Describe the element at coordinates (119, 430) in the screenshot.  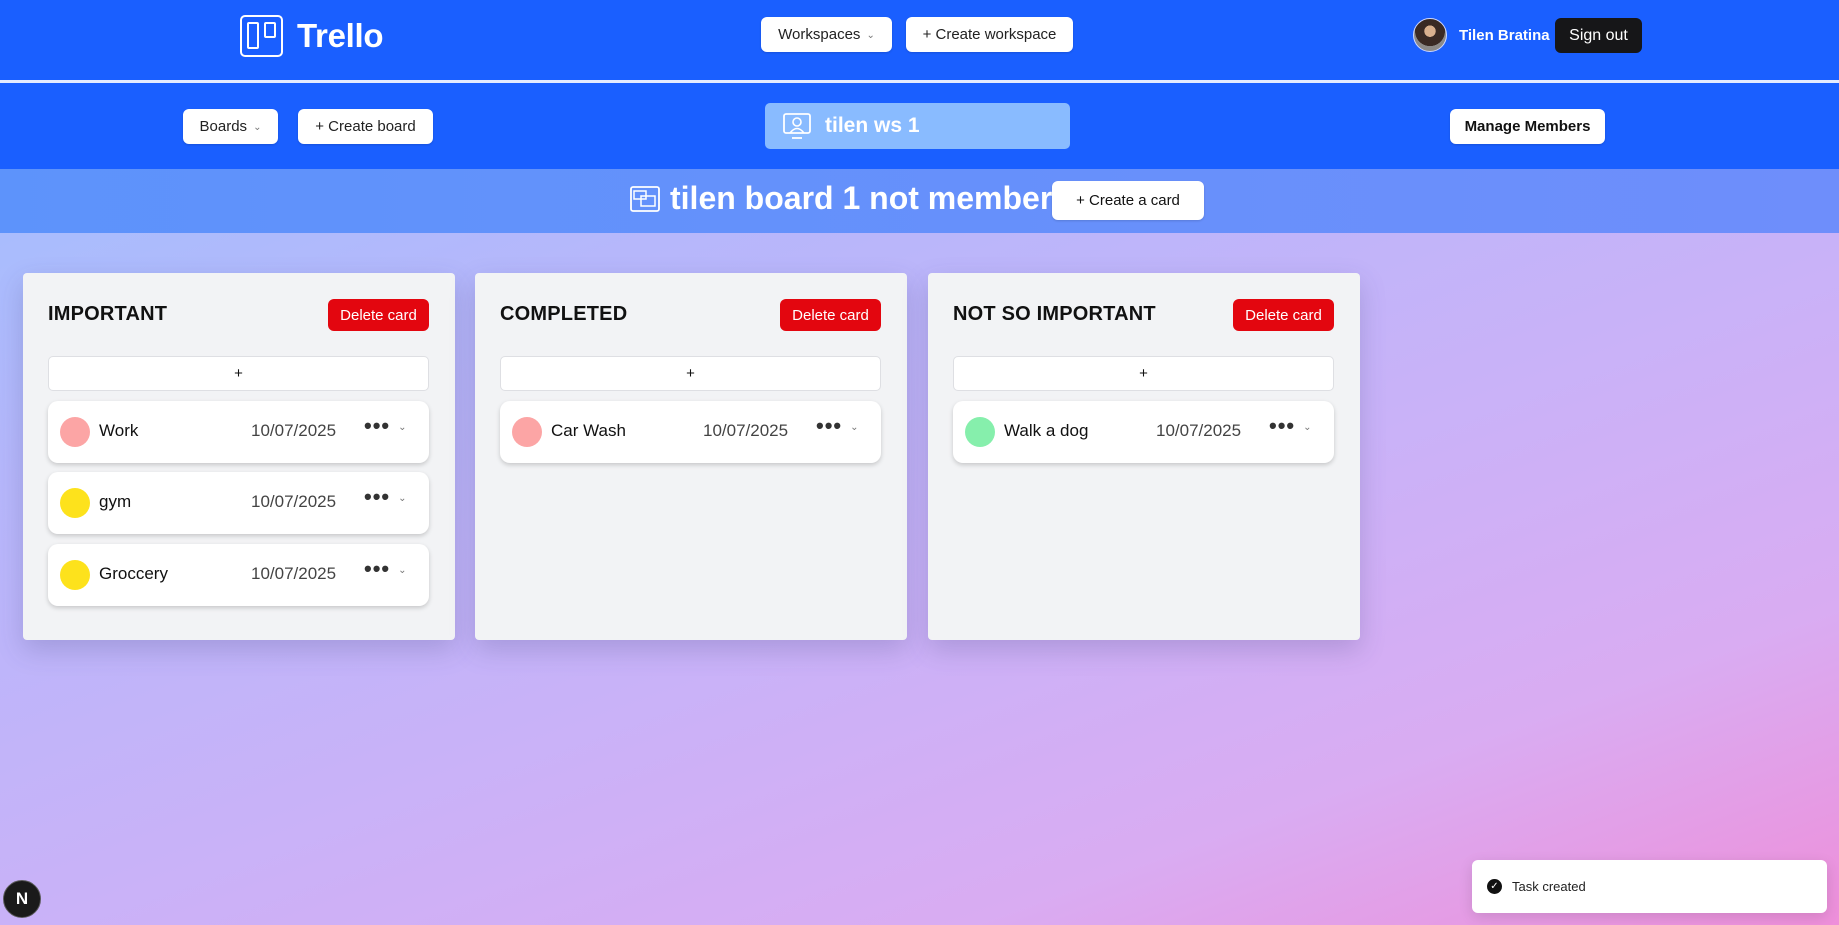
I see `task-title: Work` at that location.